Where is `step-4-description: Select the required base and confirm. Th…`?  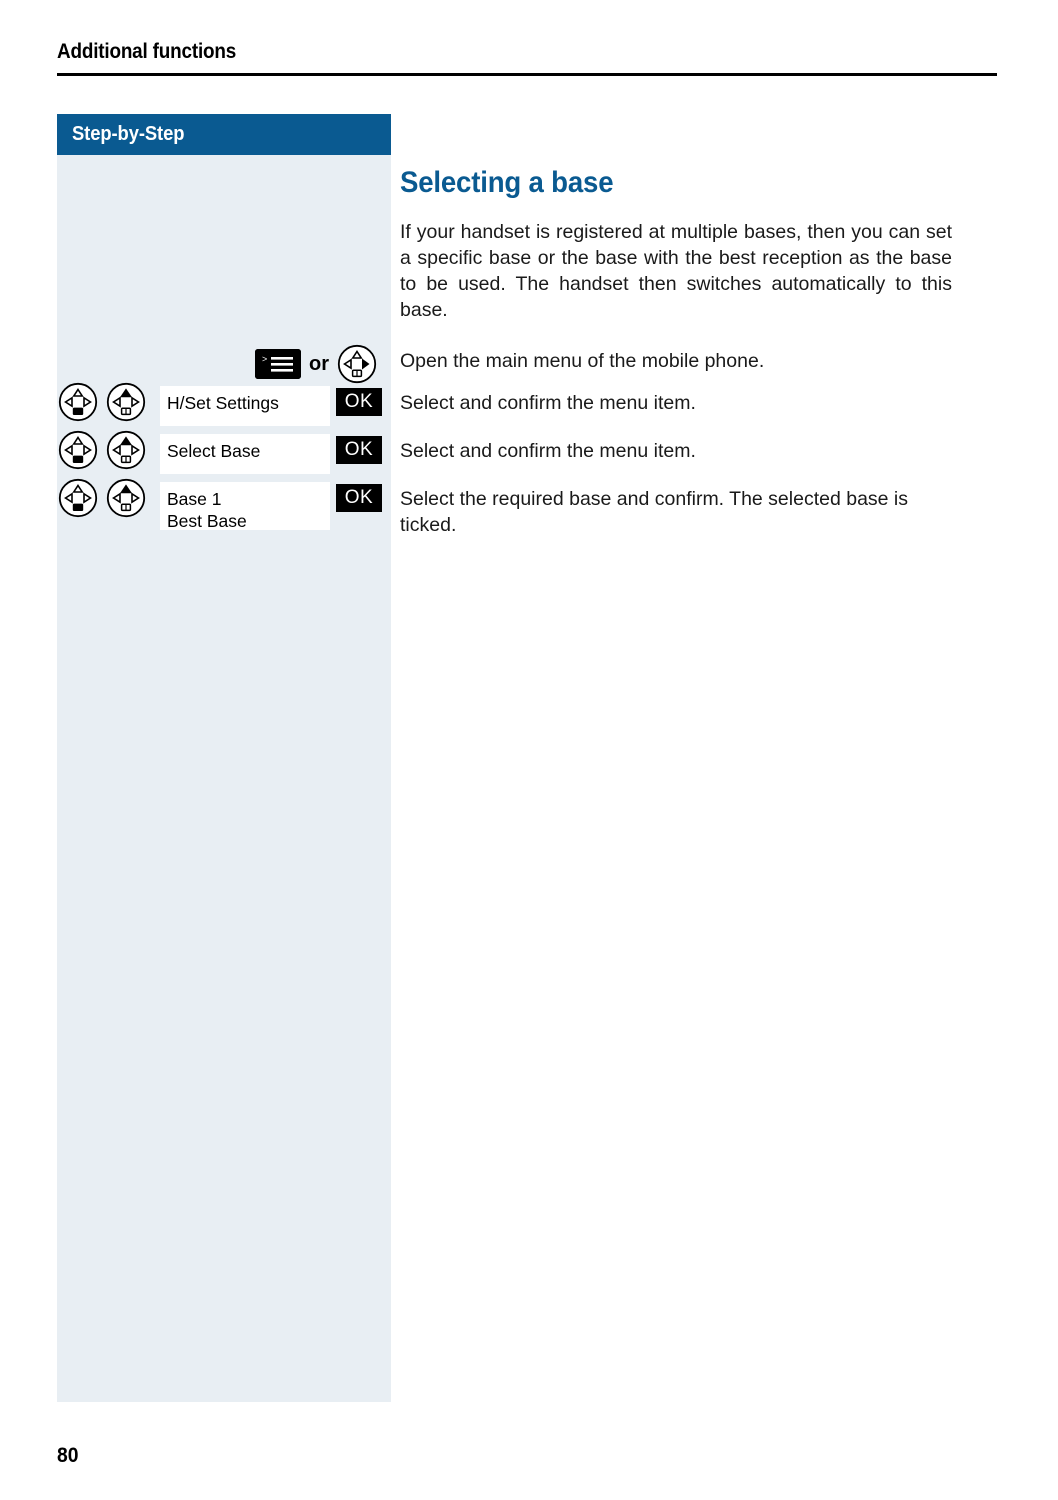
step-4-description: Select the required base and confirm. Th… is located at coordinates (654, 512).